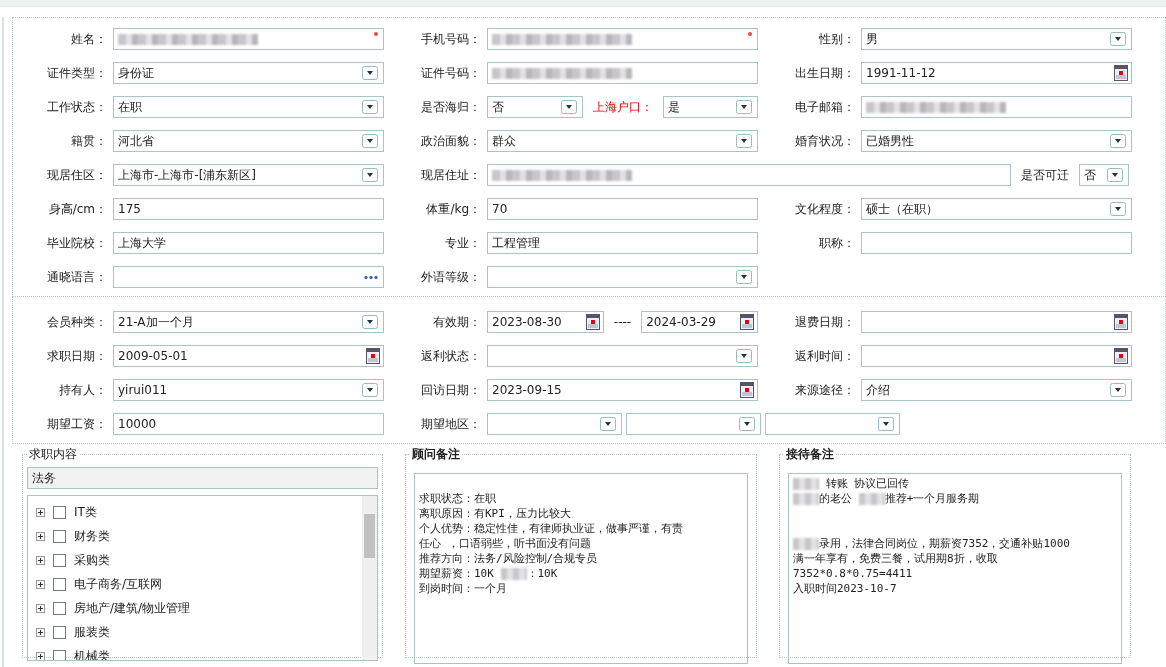 This screenshot has width=1166, height=667. Describe the element at coordinates (463, 243) in the screenshot. I see `field-label: 专业：` at that location.